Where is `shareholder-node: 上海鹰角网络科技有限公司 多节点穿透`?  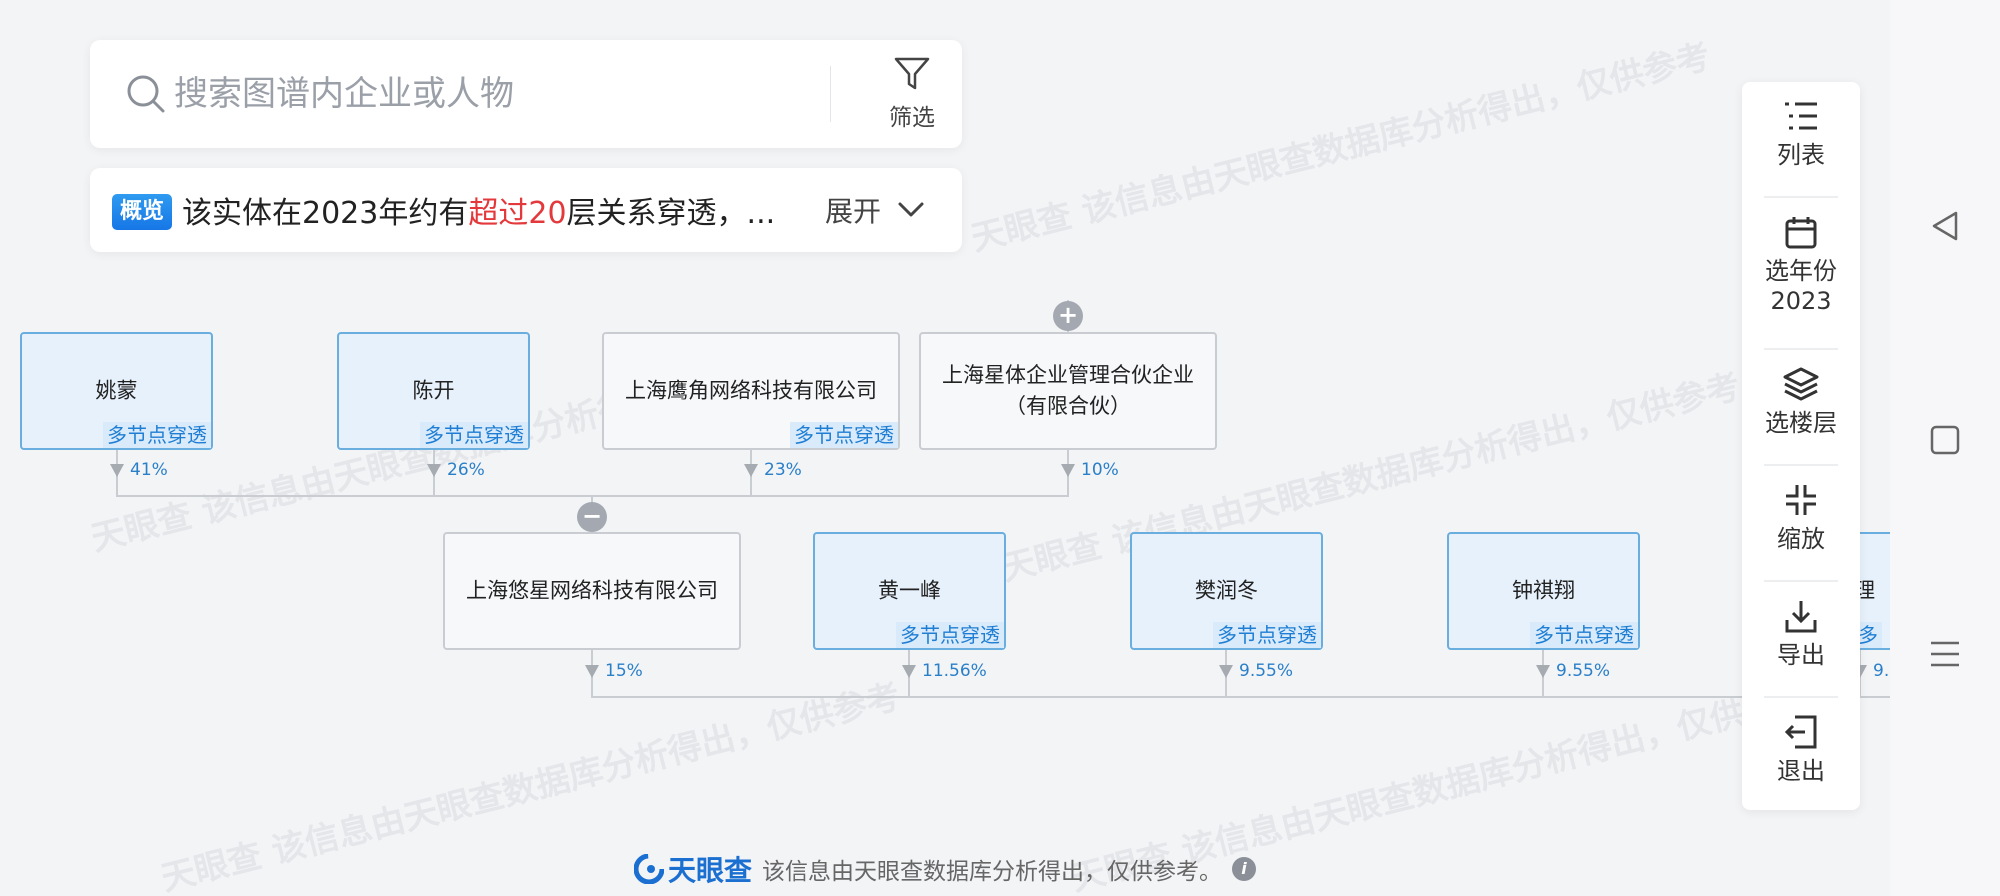 shareholder-node: 上海鹰角网络科技有限公司 多节点穿透 is located at coordinates (751, 391).